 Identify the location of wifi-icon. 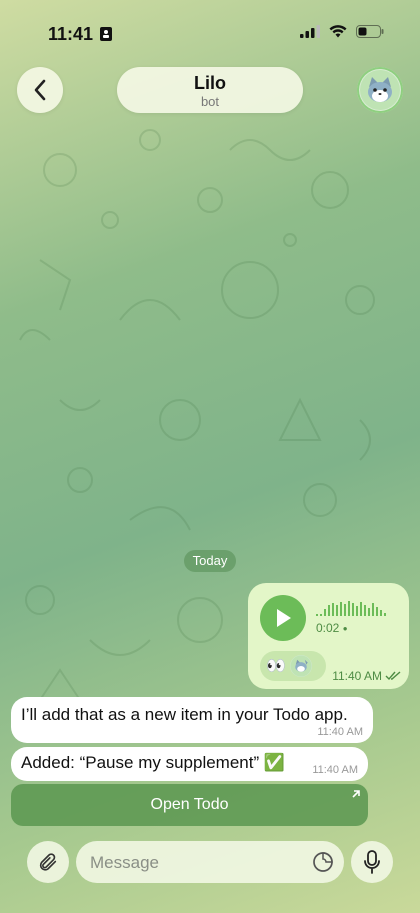
(338, 31).